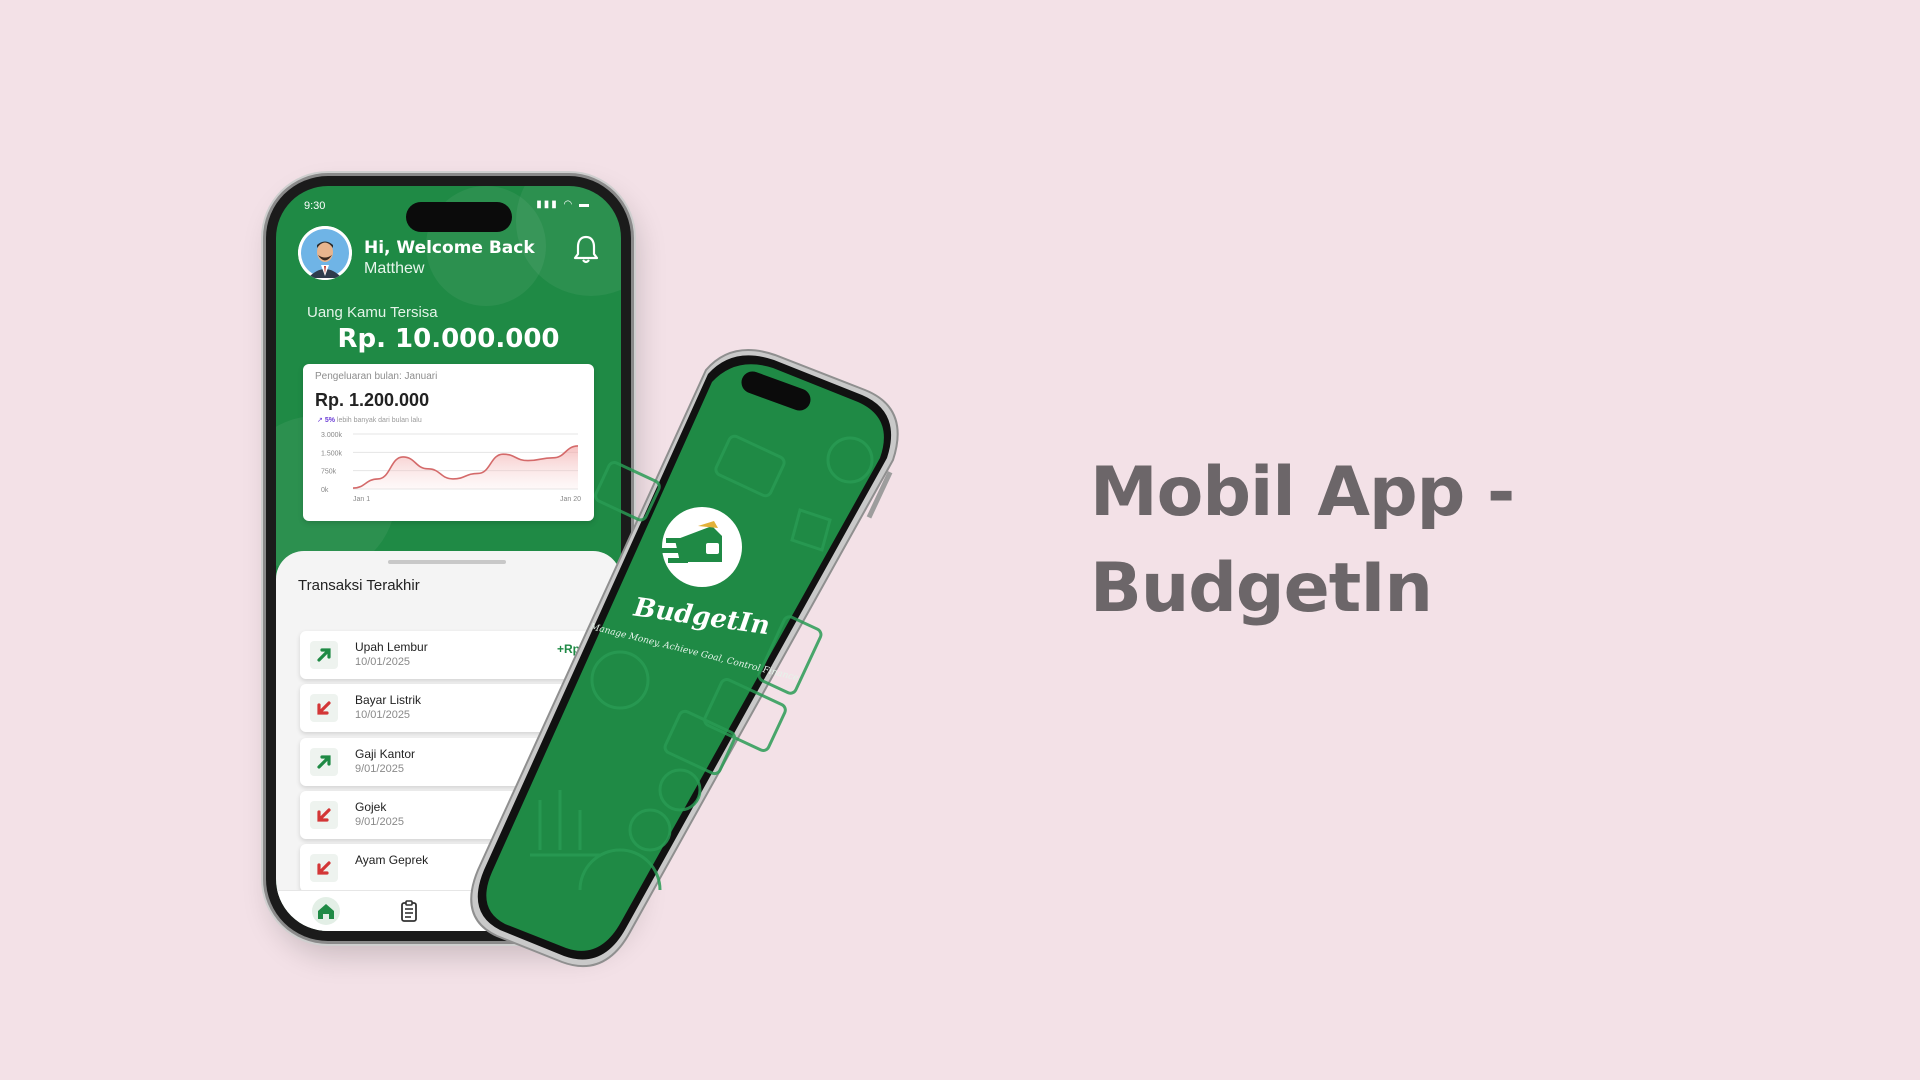 The image size is (1920, 1080). What do you see at coordinates (1302, 492) in the screenshot?
I see `headline-line-1: Mobil App -` at bounding box center [1302, 492].